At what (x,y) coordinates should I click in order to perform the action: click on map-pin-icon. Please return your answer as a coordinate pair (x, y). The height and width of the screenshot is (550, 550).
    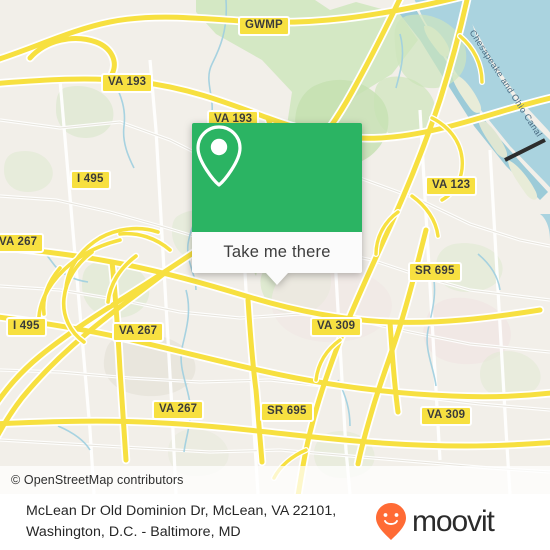
    Looking at the image, I should click on (219, 156).